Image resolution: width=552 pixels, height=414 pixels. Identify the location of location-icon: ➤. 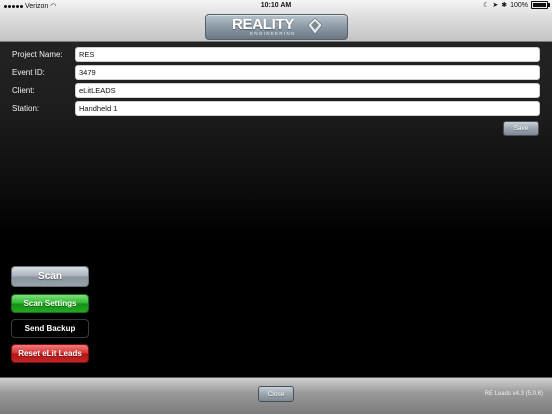
(495, 5).